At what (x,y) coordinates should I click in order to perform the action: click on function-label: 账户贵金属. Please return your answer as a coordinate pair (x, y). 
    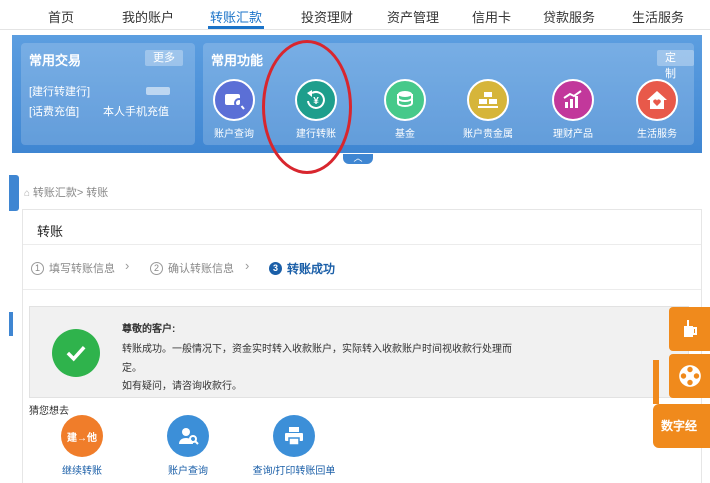
    Looking at the image, I should click on (488, 134).